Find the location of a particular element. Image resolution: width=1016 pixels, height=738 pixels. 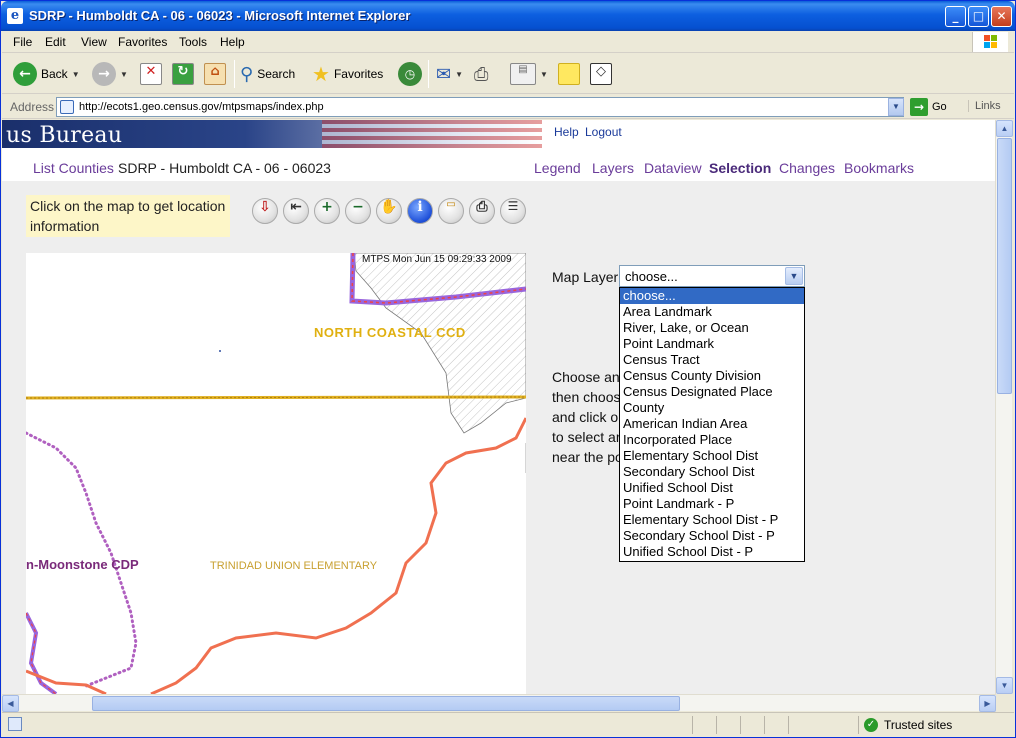

dropdown-option: Point Landmark - P is located at coordinates (712, 504).